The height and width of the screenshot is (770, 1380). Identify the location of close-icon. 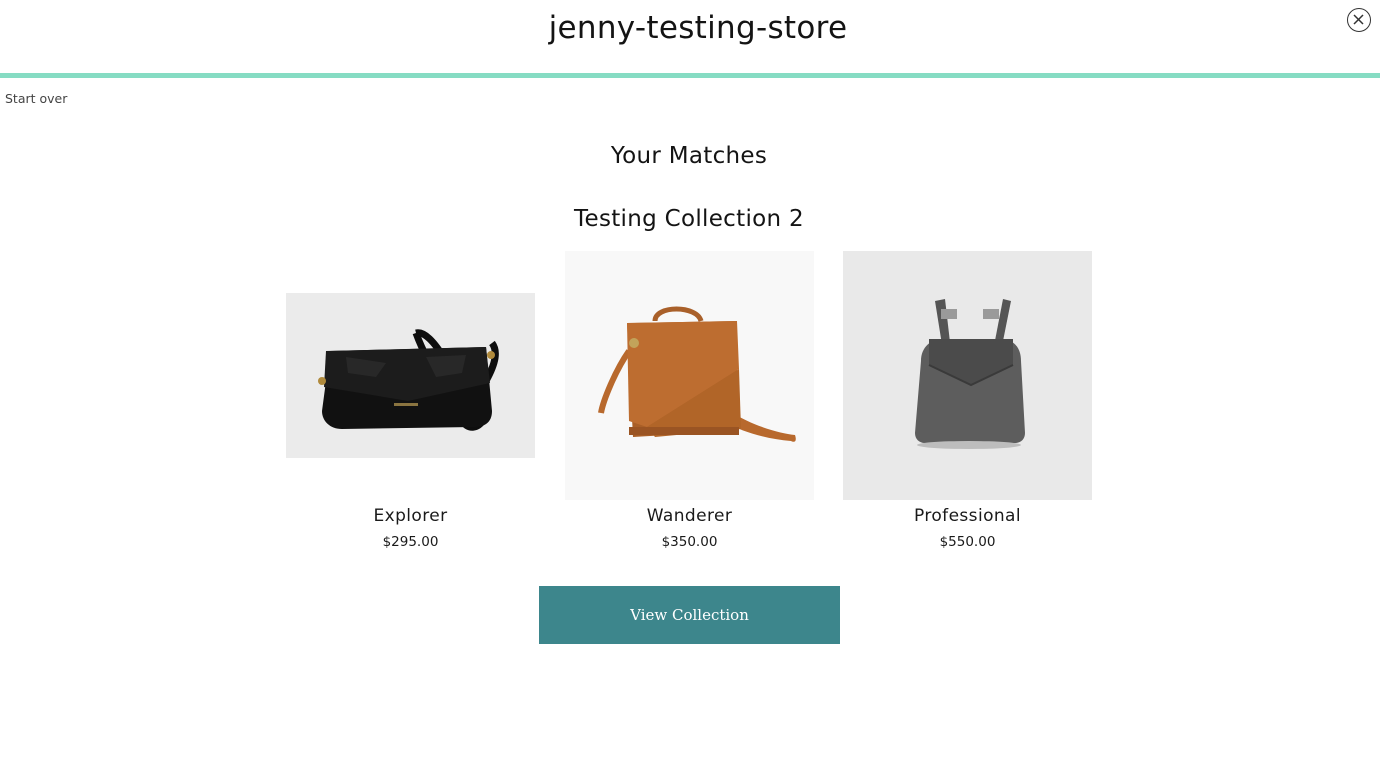
(1358, 19).